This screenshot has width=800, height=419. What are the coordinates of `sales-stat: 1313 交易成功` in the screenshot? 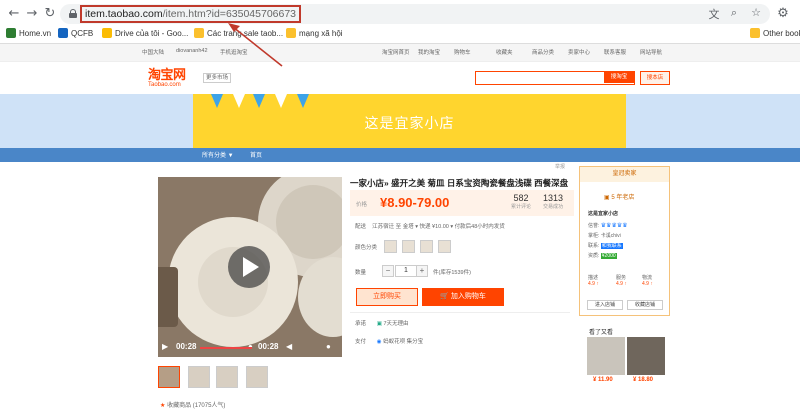 It's located at (553, 201).